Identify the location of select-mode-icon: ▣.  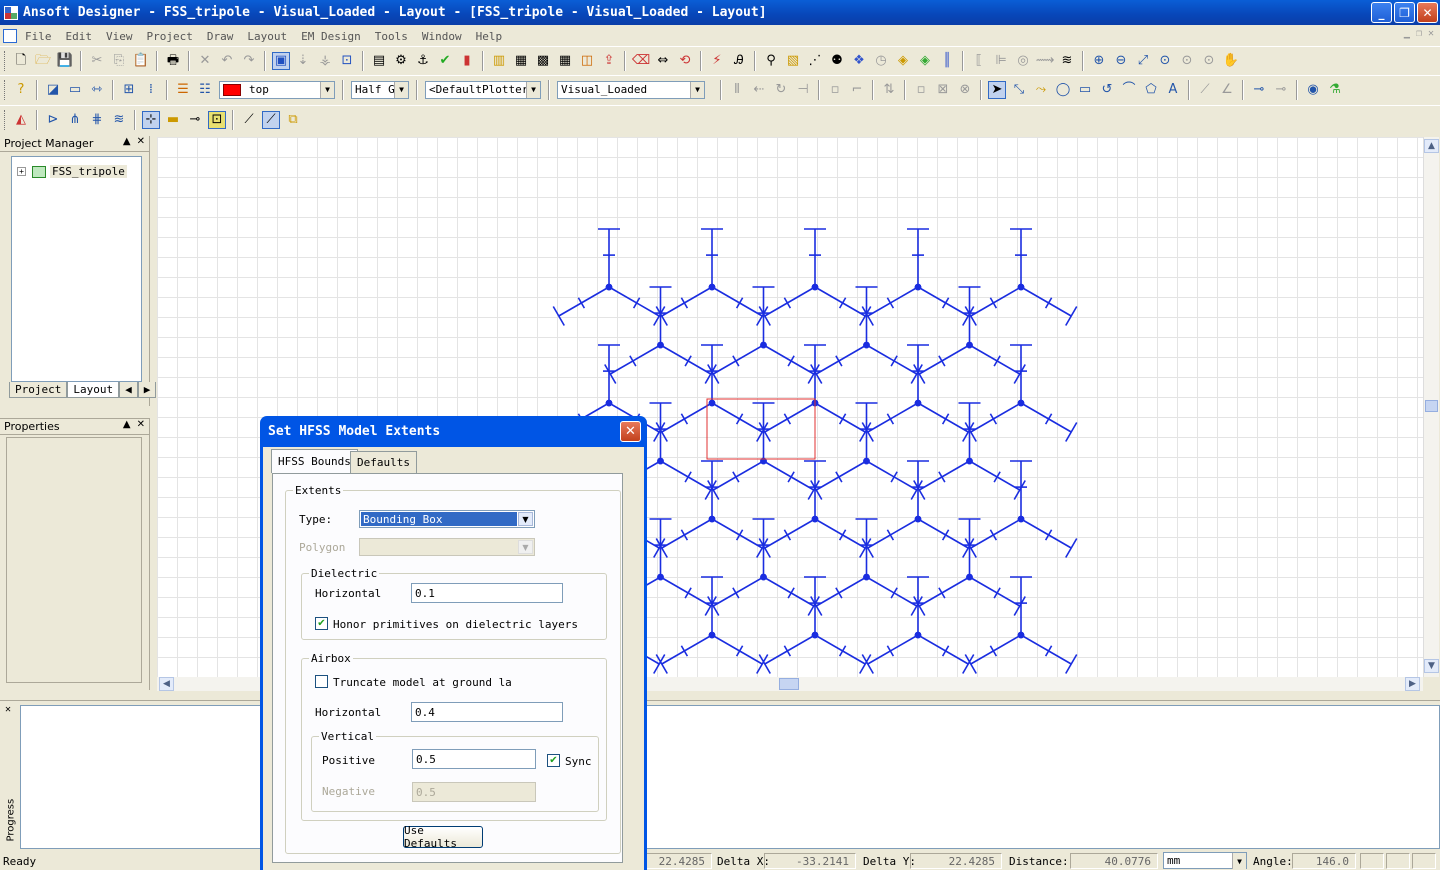
(281, 60).